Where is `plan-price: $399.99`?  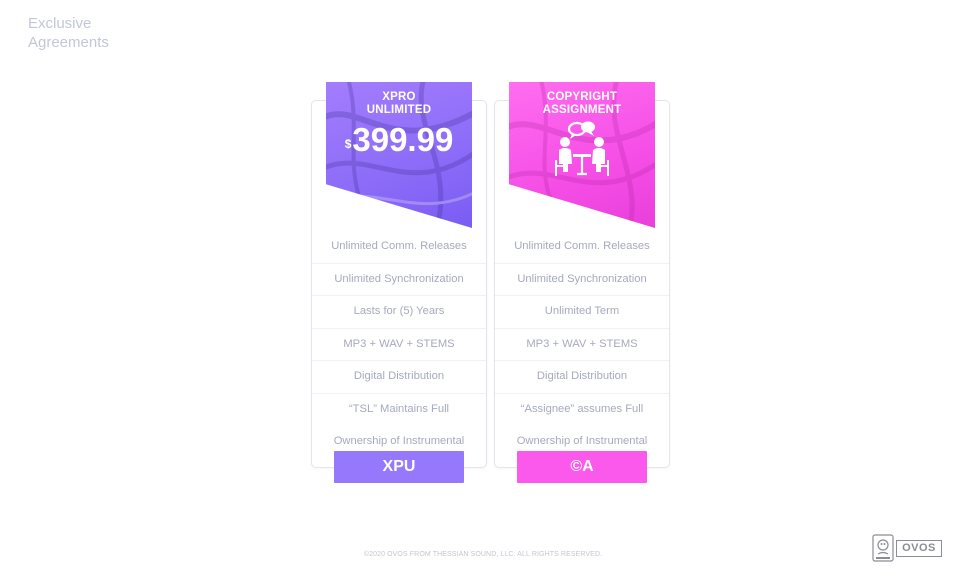
plan-price: $399.99 is located at coordinates (399, 140).